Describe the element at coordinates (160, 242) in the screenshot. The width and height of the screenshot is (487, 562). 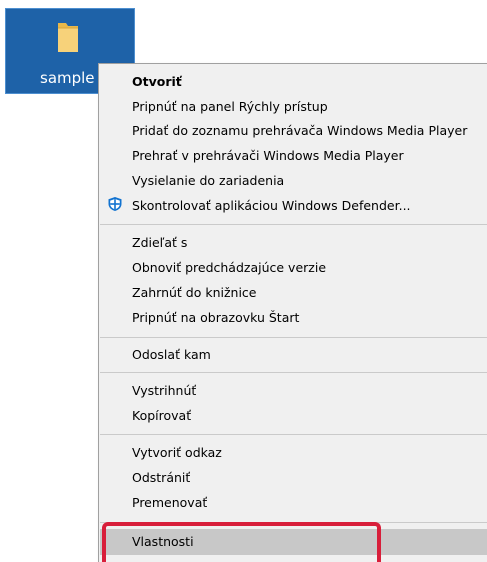
I see `menu-item-label: Zdieľať s` at that location.